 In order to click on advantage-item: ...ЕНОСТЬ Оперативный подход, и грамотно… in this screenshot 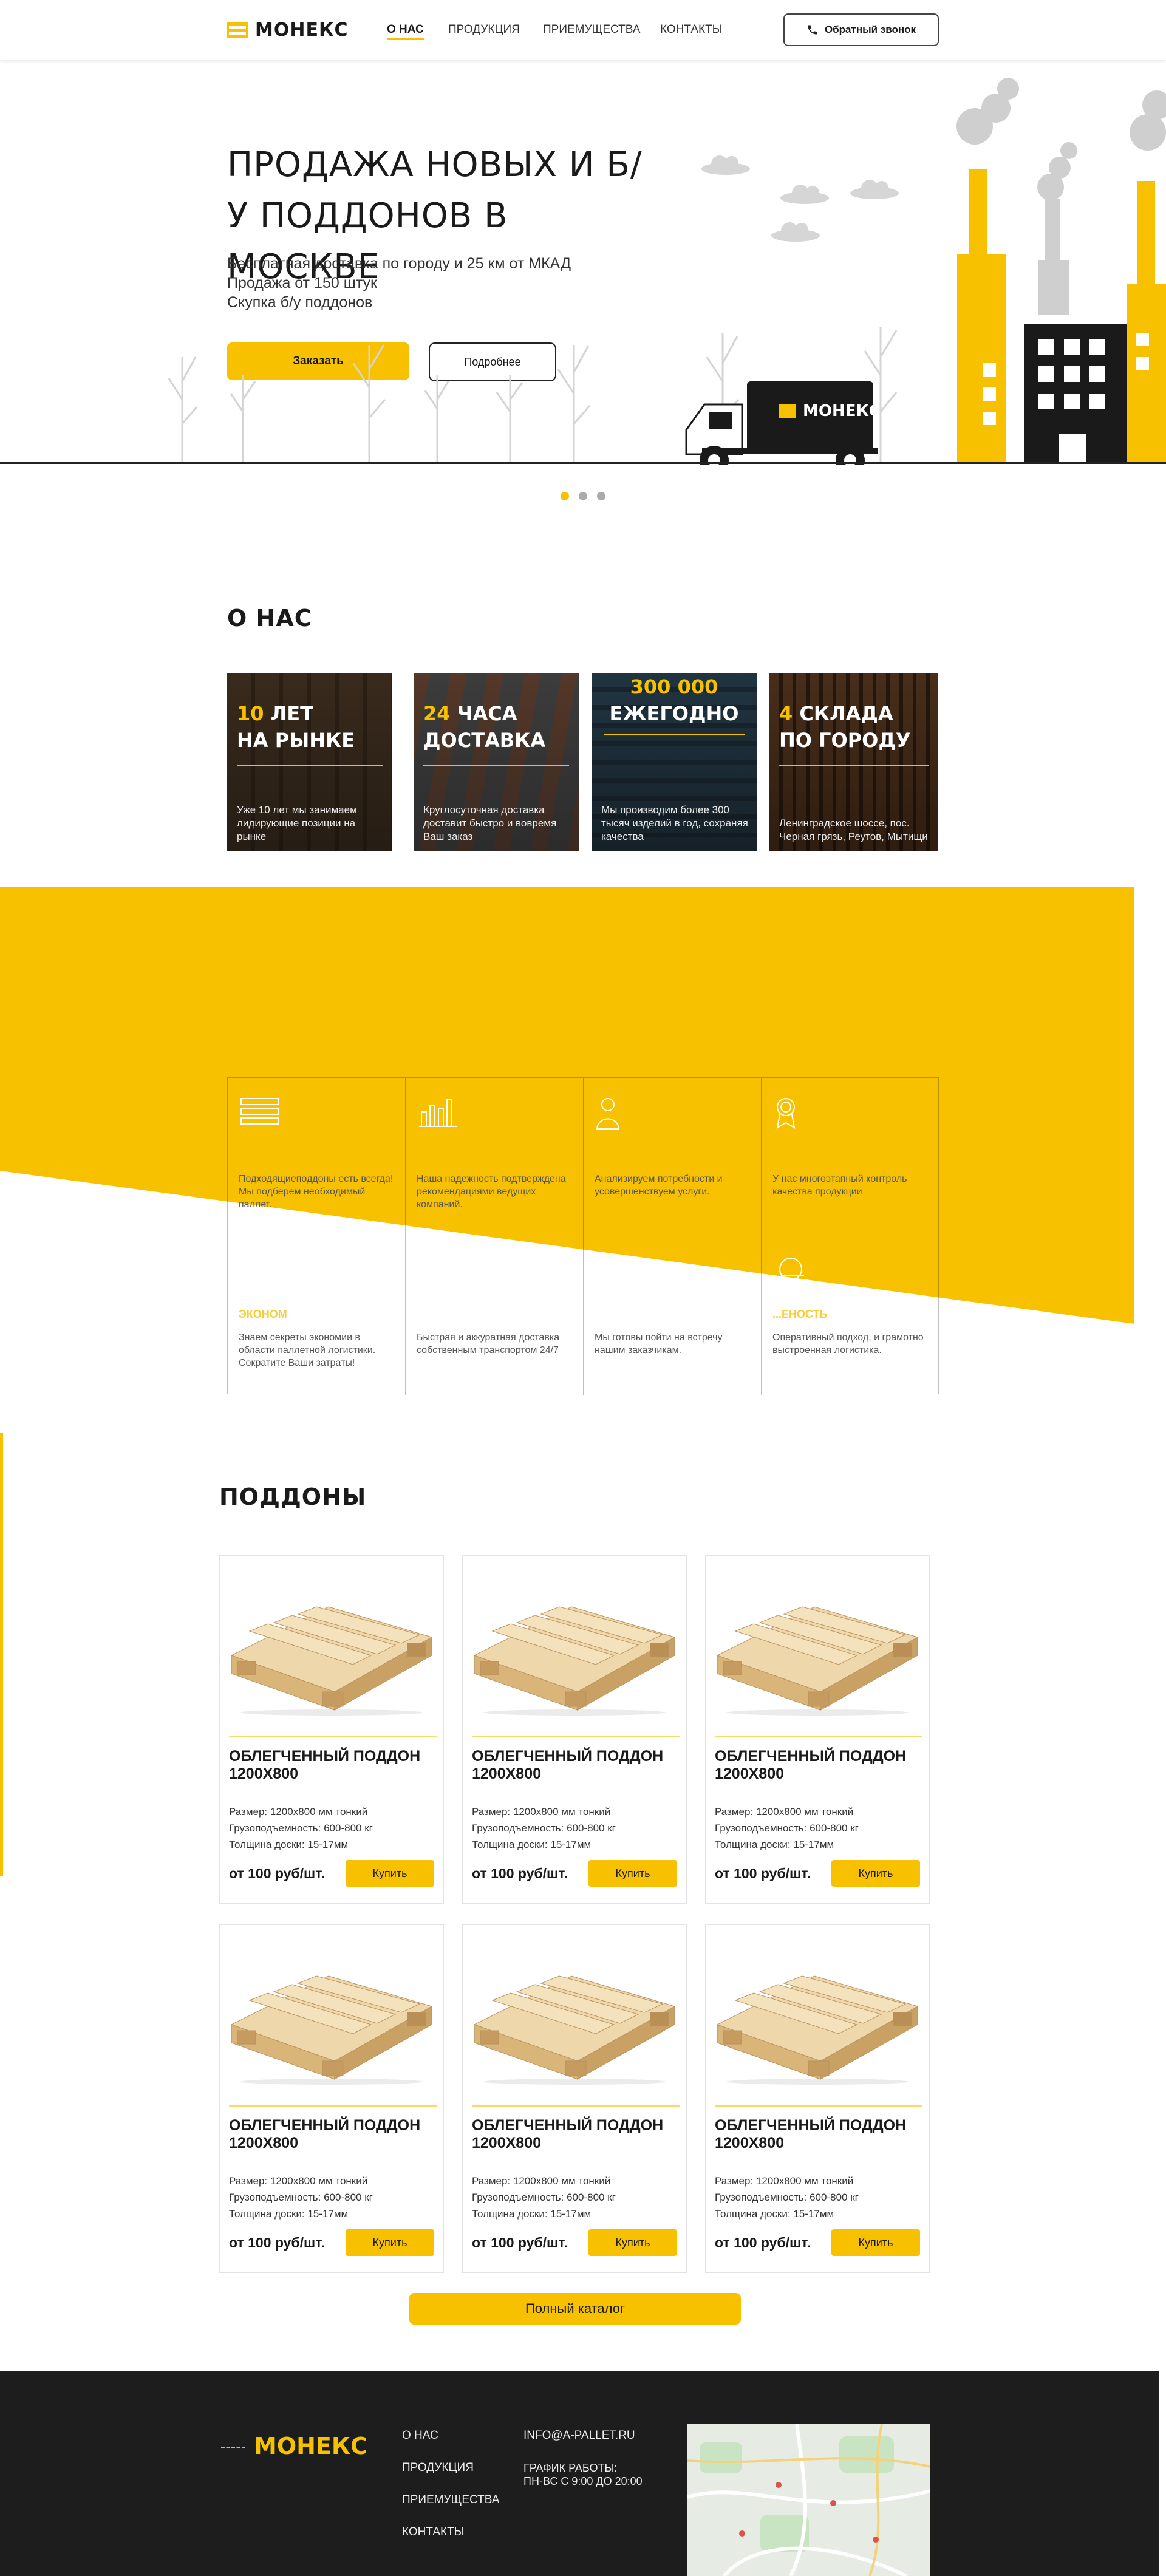, I will do `click(850, 1315)`.